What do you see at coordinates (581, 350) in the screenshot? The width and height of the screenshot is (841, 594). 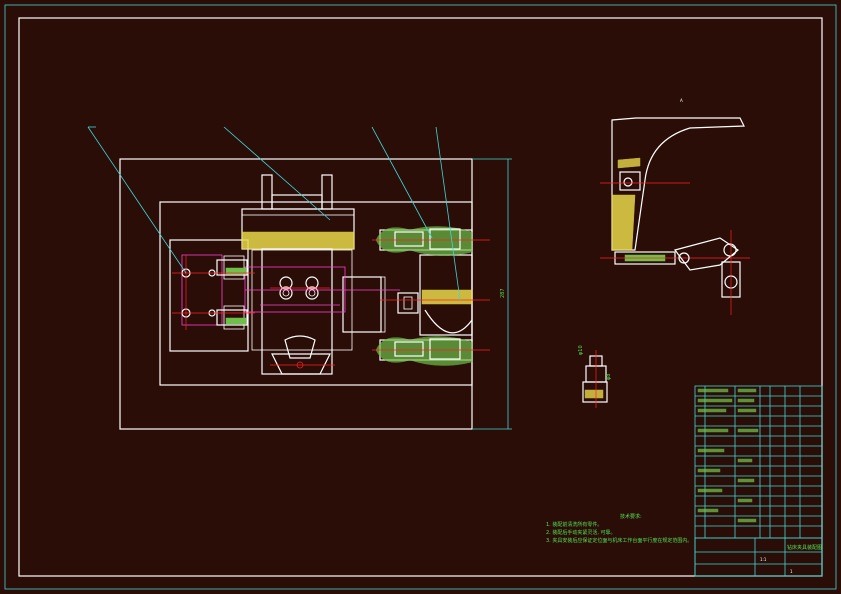 I see `detail-dim-a: φ10` at bounding box center [581, 350].